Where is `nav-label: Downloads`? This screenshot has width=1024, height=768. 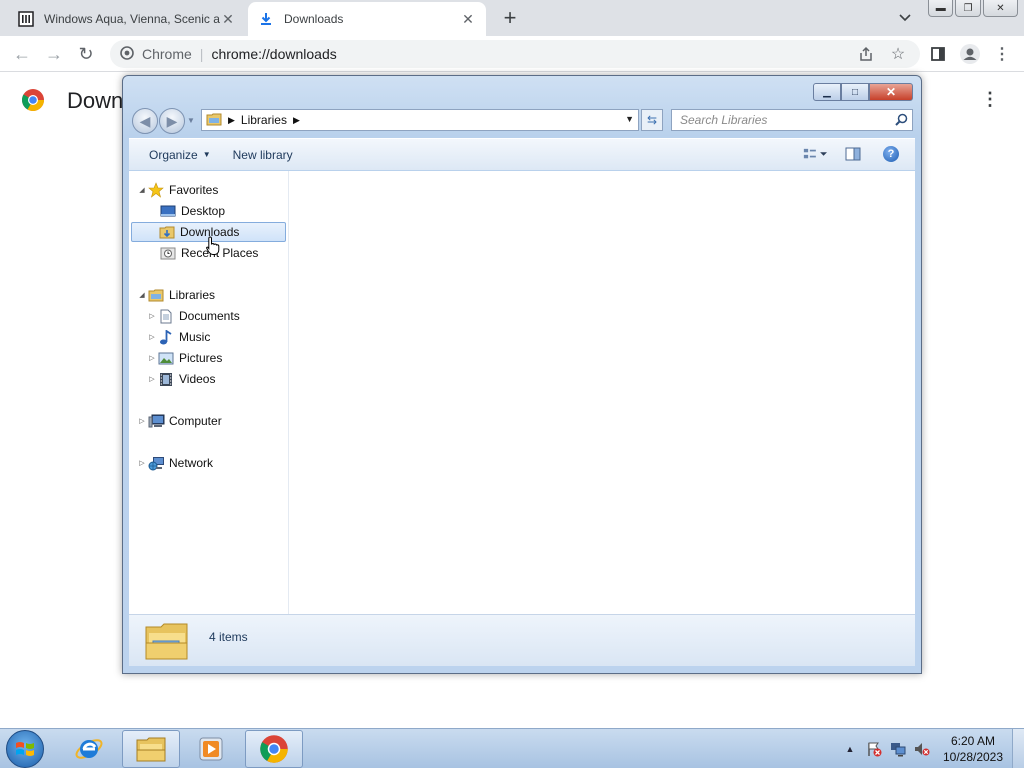
nav-label: Downloads is located at coordinates (210, 232).